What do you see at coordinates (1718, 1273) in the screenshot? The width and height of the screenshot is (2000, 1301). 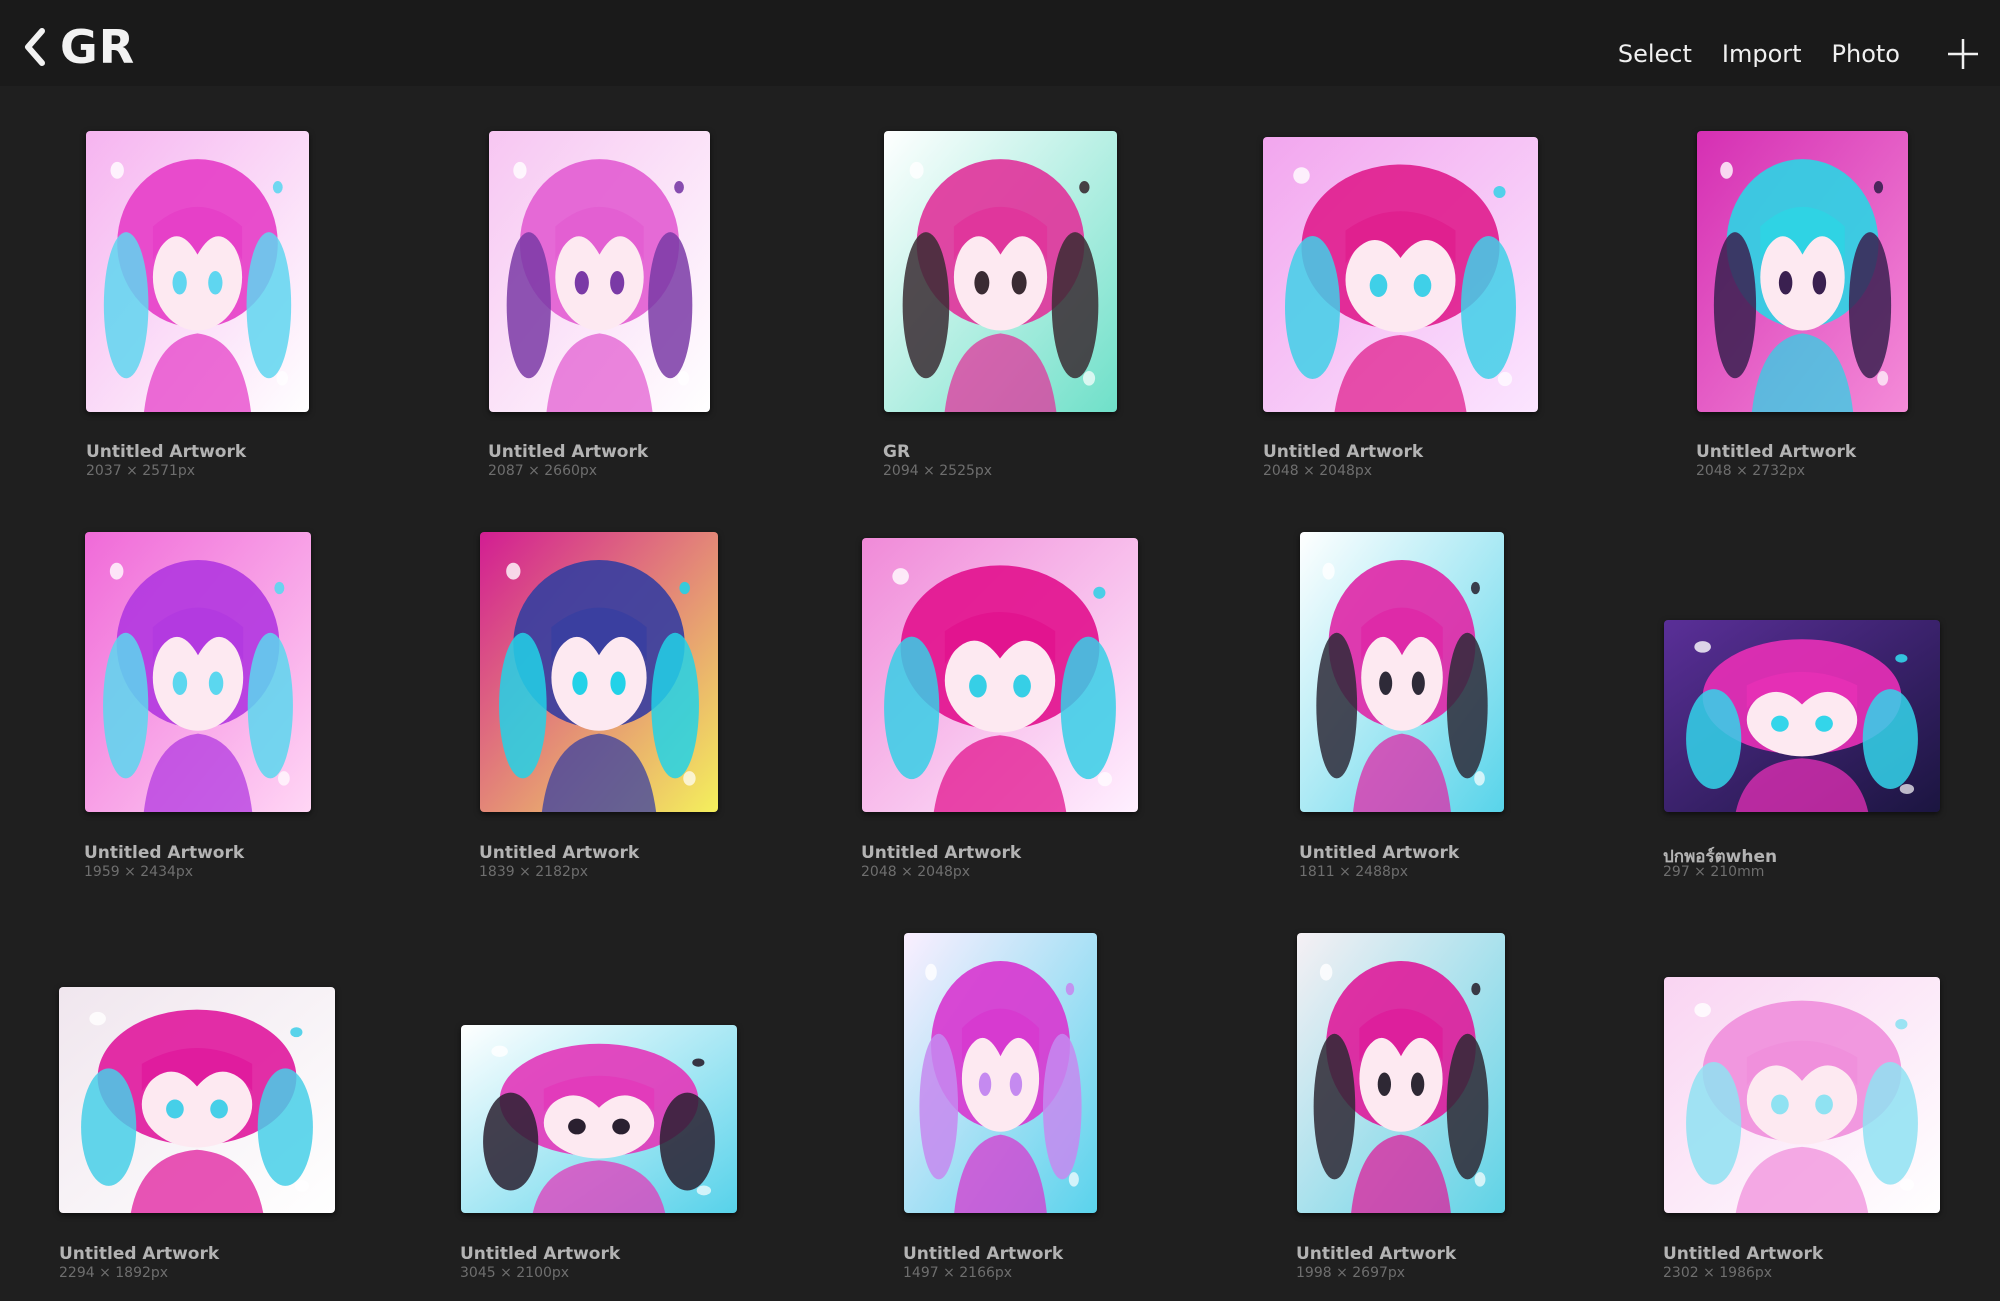 I see `artwork-dimensions: 2302 × 1986px` at bounding box center [1718, 1273].